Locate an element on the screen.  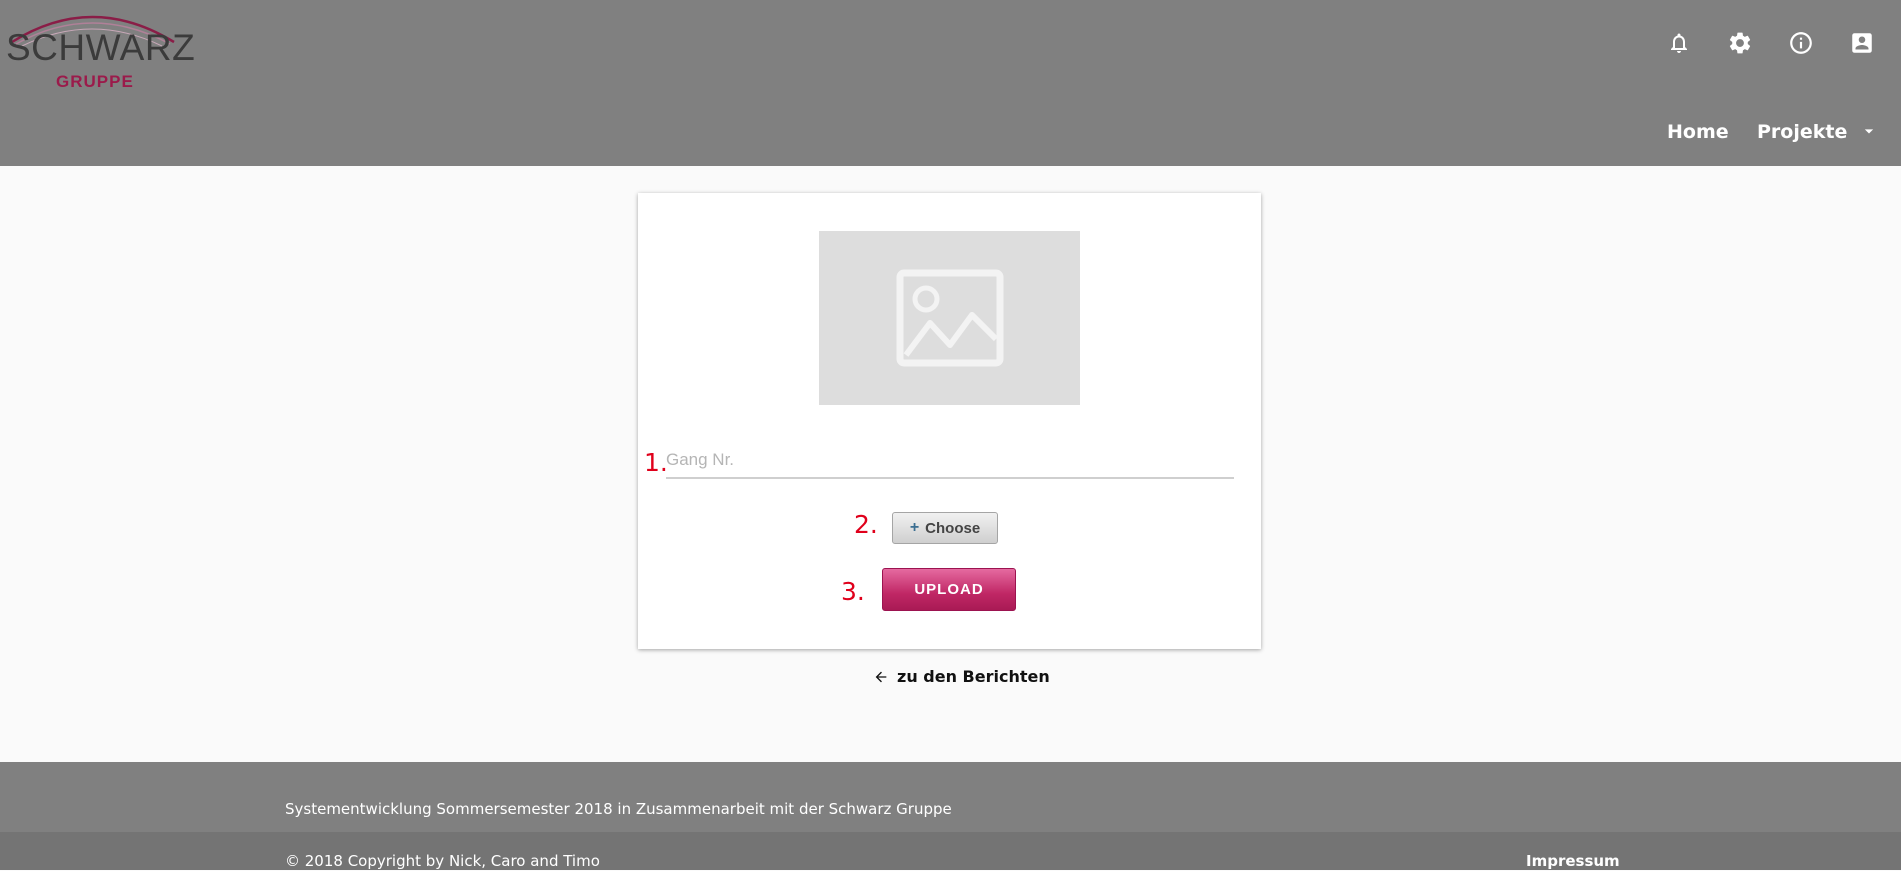
impressum-link: Impressum is located at coordinates (1573, 861).